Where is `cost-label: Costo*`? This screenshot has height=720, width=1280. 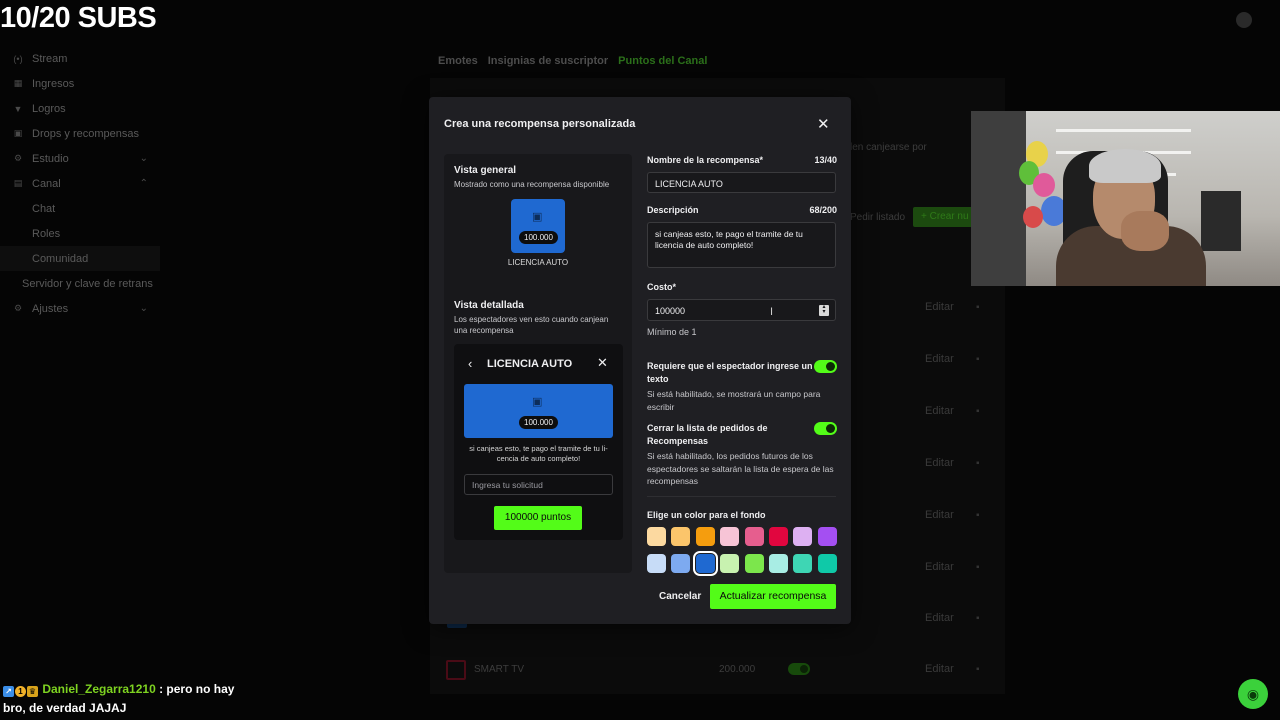
cost-label: Costo* is located at coordinates (661, 287).